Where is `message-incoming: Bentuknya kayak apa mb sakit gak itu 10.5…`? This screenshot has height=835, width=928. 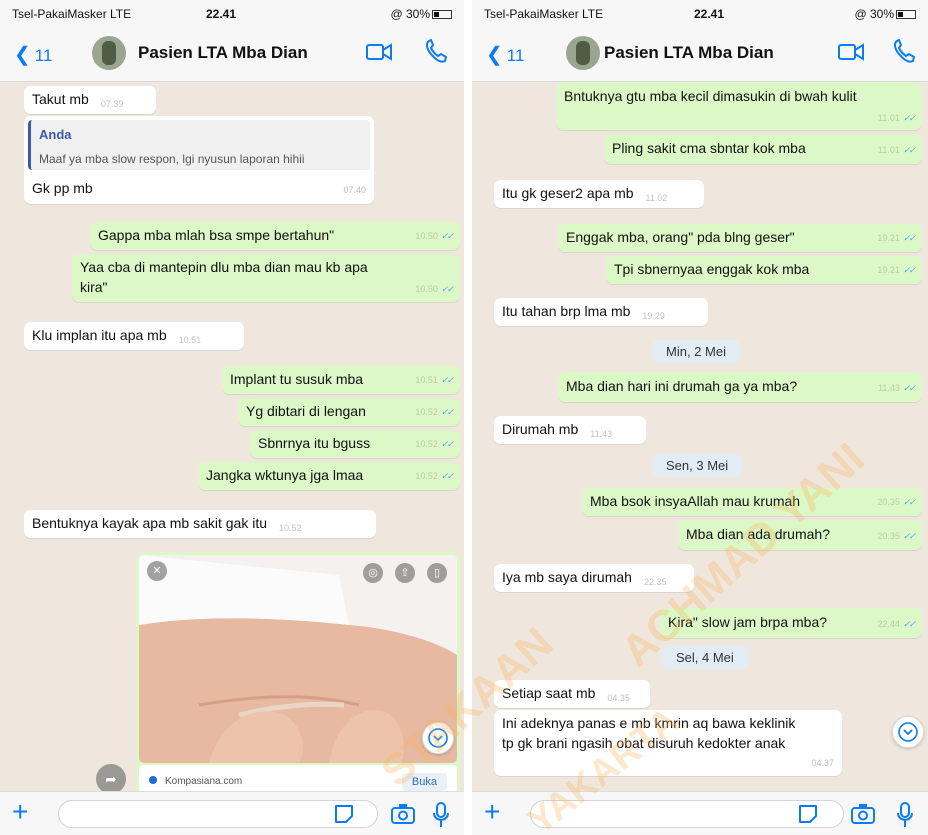
message-incoming: Bentuknya kayak apa mb sakit gak itu 10.5… is located at coordinates (200, 524).